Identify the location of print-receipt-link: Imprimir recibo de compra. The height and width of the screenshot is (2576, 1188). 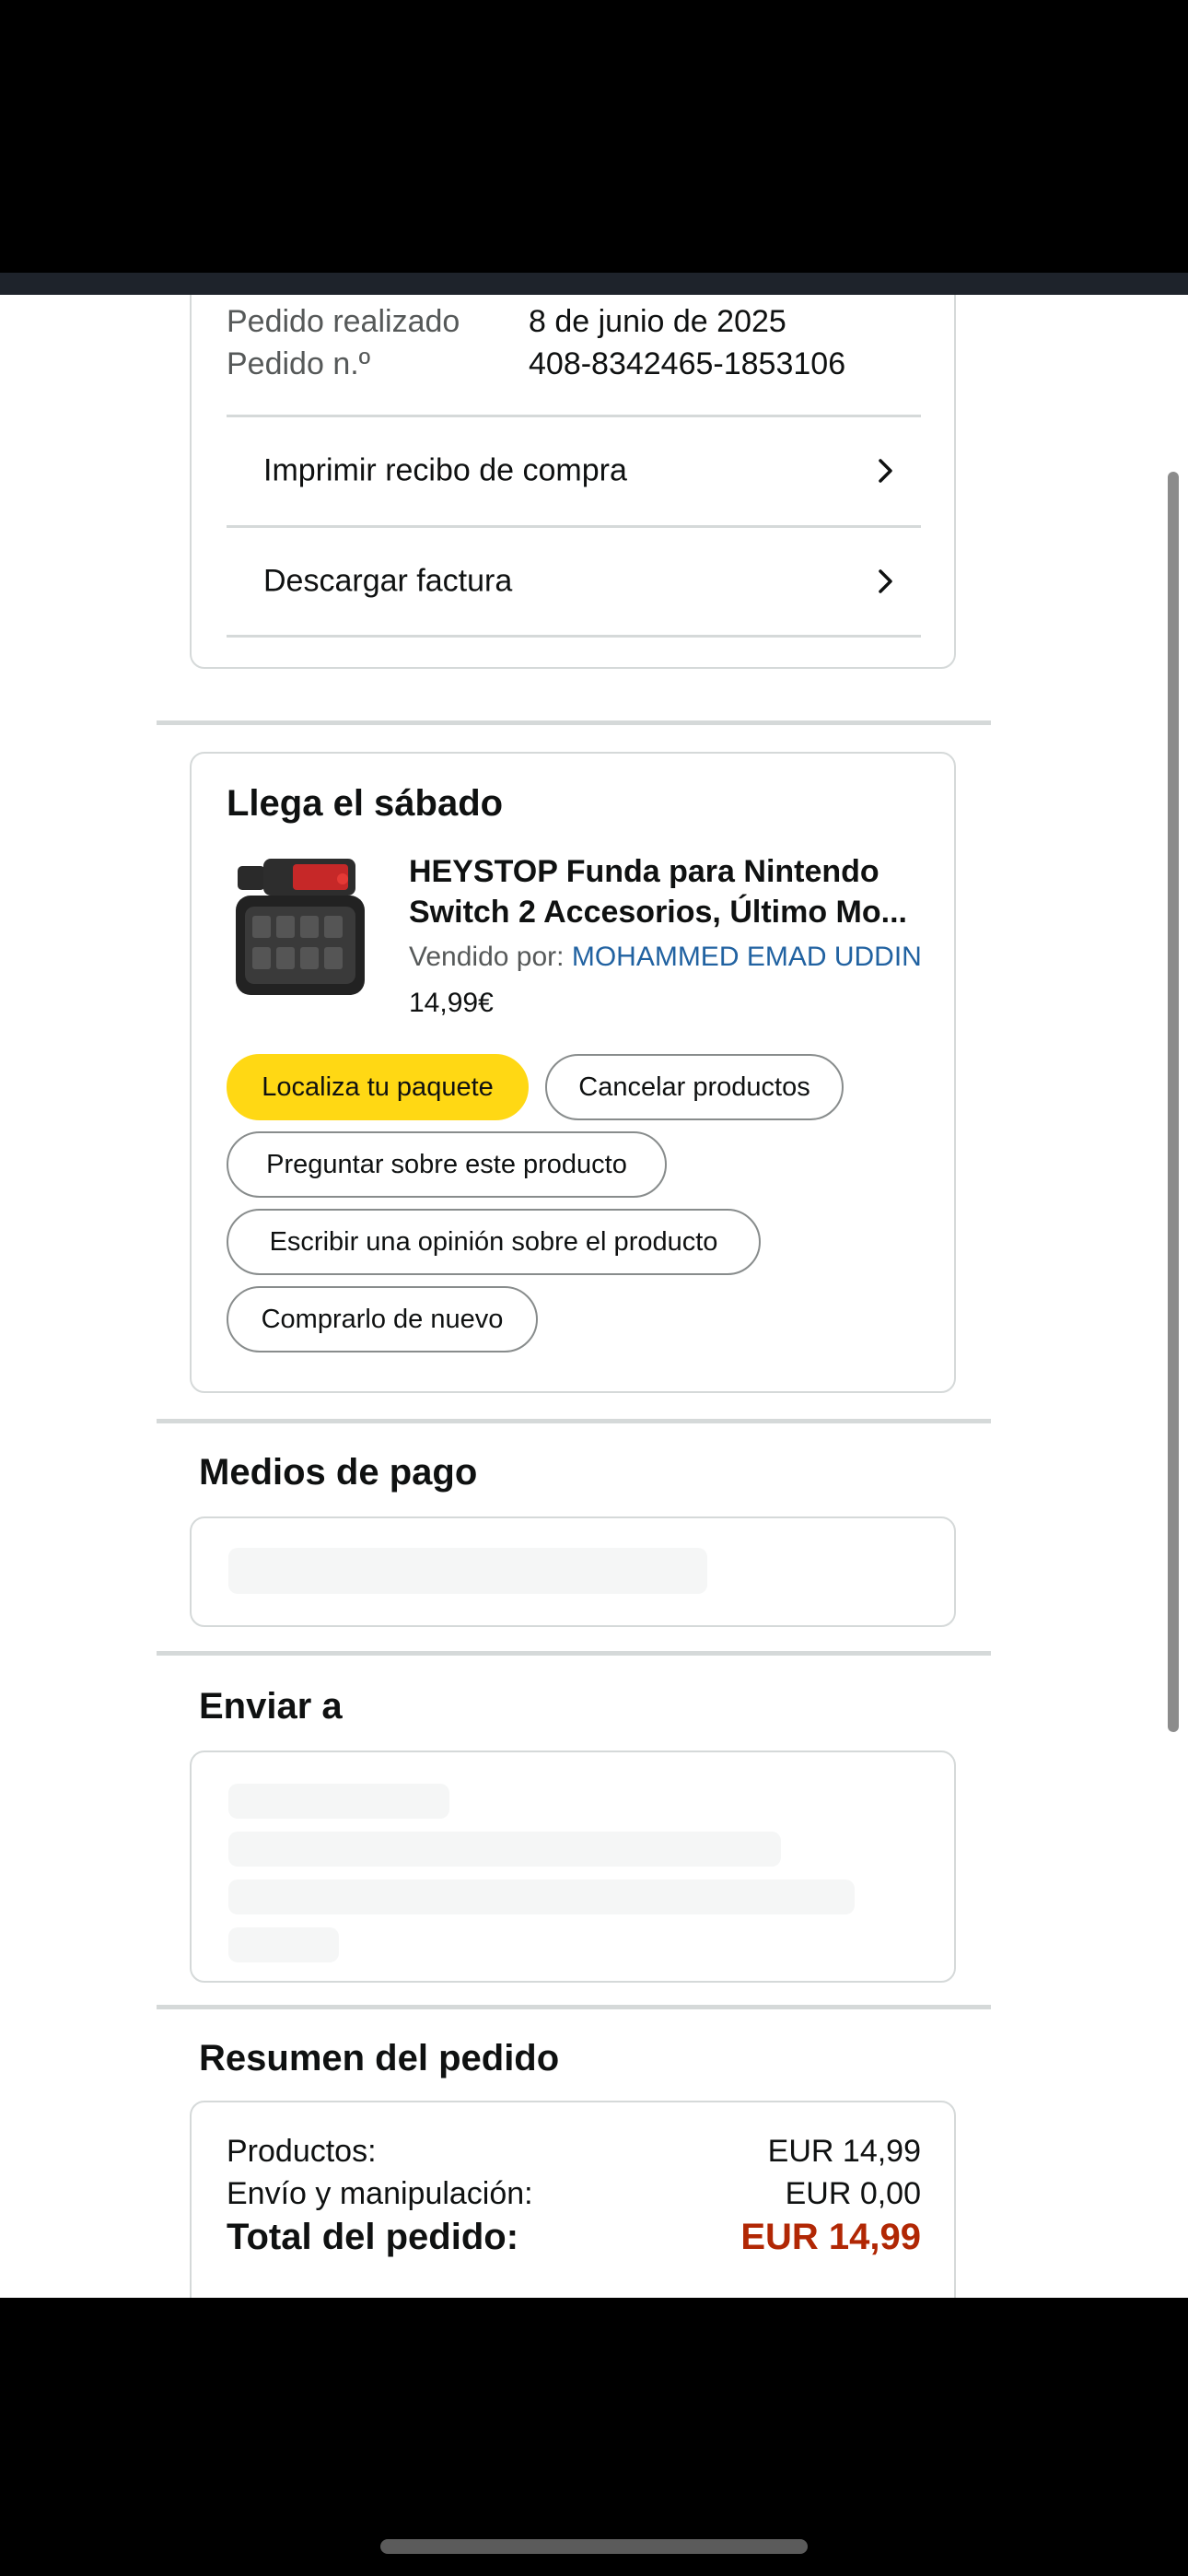
(574, 470).